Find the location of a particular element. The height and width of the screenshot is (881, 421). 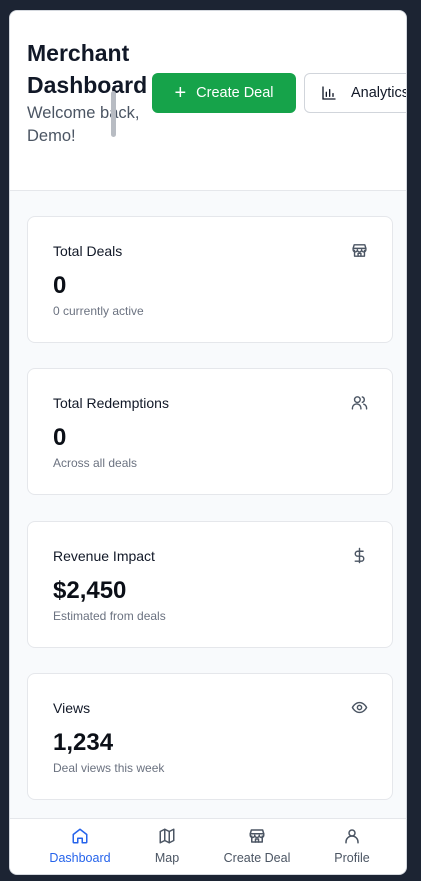

bottom-nav: Dashboard Map Create Deal Profile is located at coordinates (208, 846).